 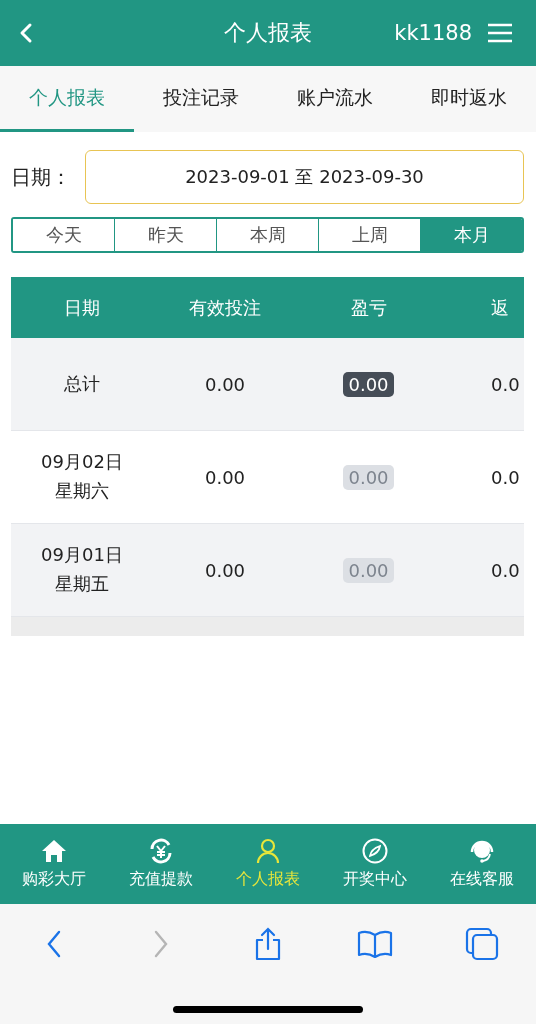 I want to click on nav-item: 在线客服, so click(x=482, y=864).